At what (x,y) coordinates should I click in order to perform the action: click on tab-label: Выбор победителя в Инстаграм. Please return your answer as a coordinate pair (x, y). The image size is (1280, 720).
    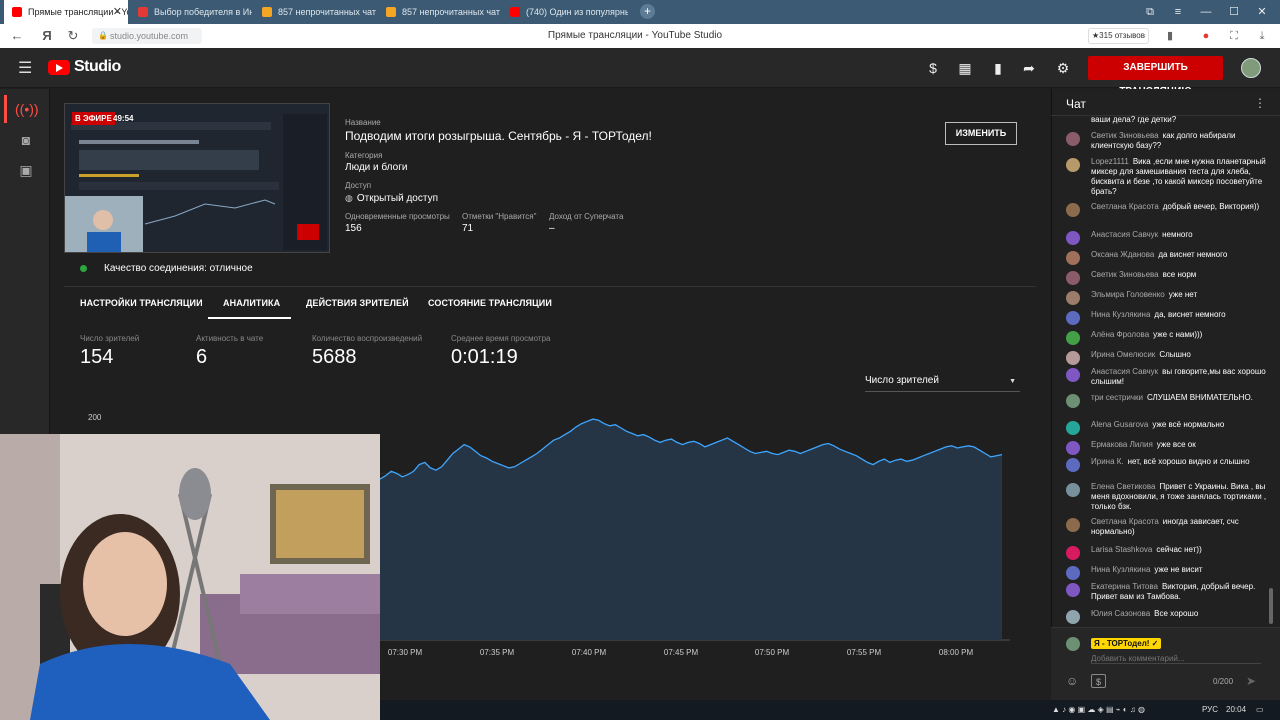
    Looking at the image, I should click on (203, 12).